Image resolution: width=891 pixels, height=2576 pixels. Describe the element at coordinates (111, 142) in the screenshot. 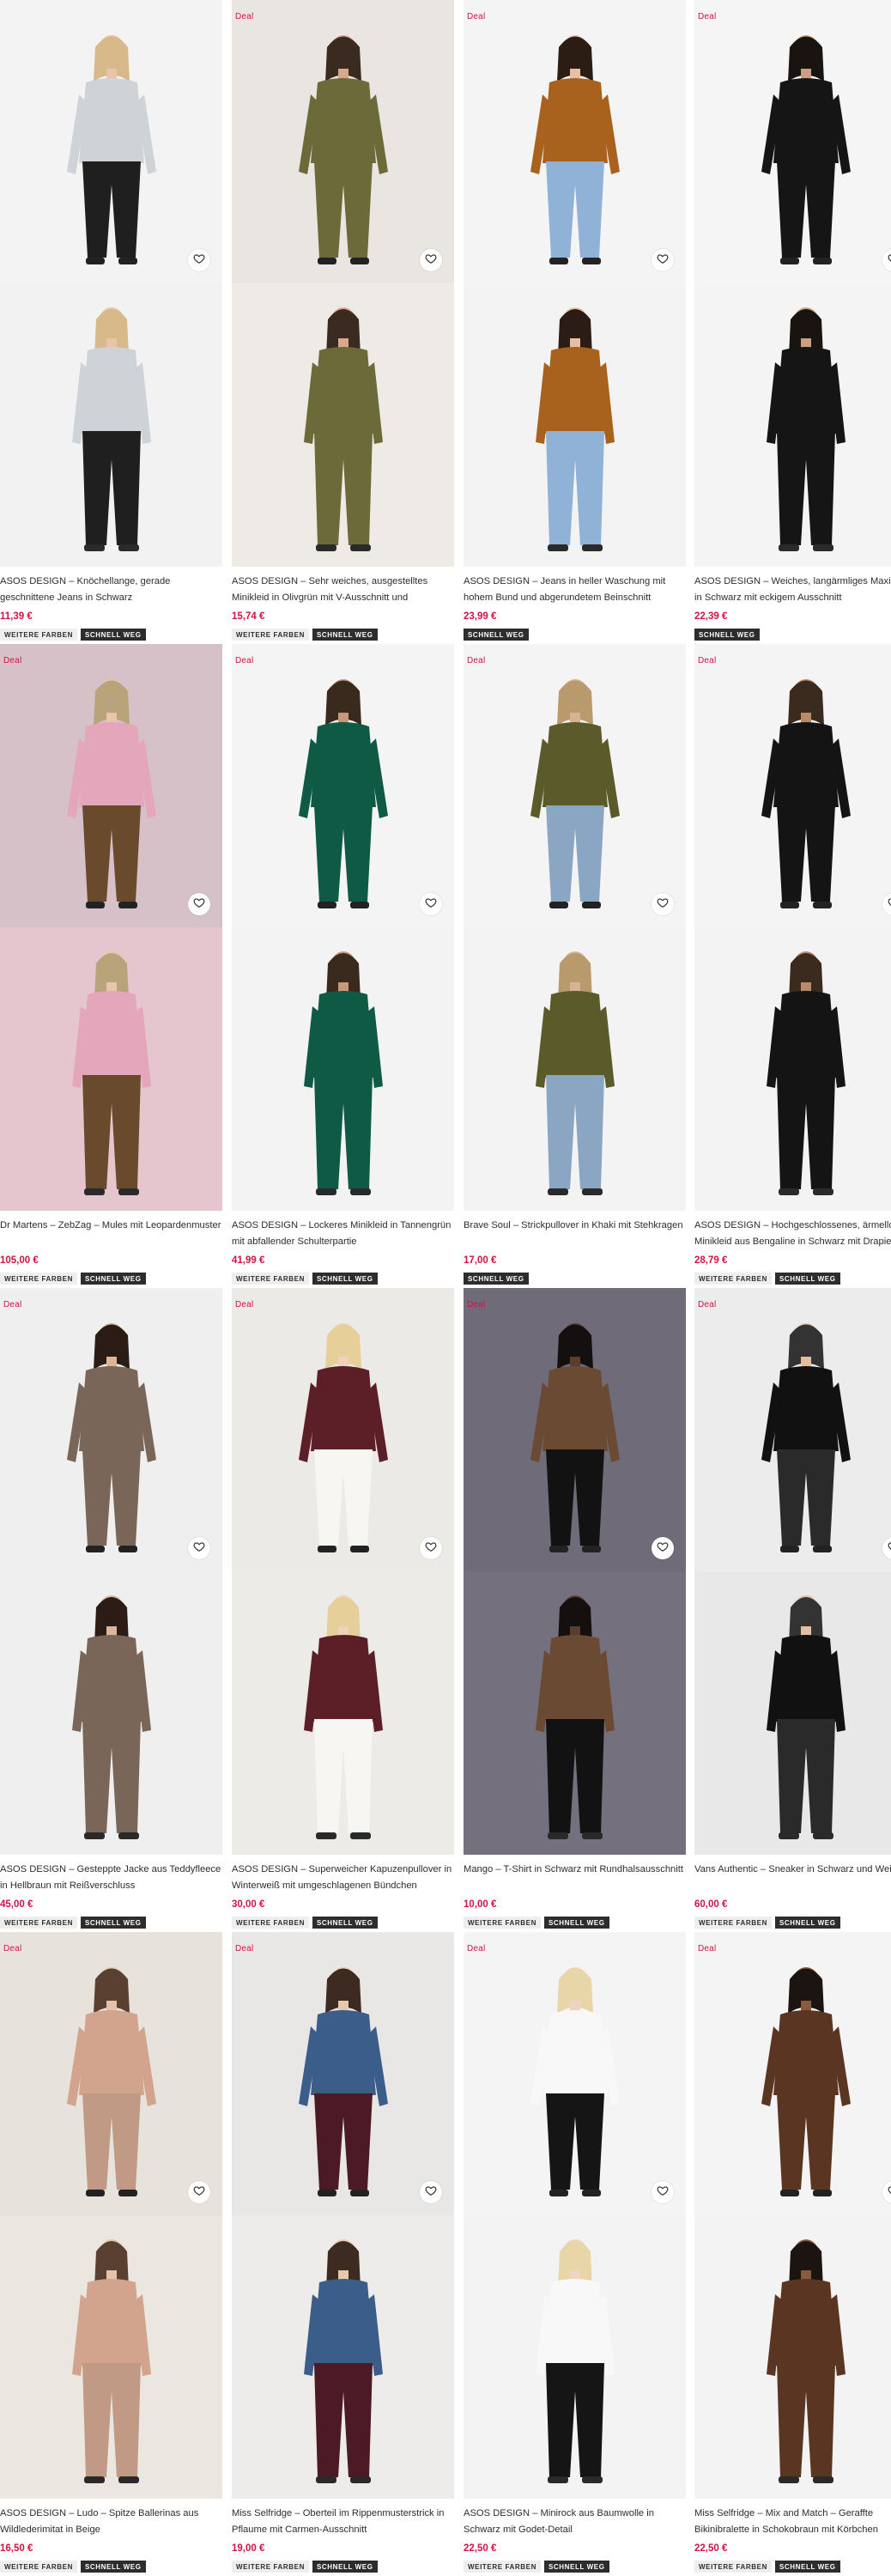

I see `product-image-primary` at that location.